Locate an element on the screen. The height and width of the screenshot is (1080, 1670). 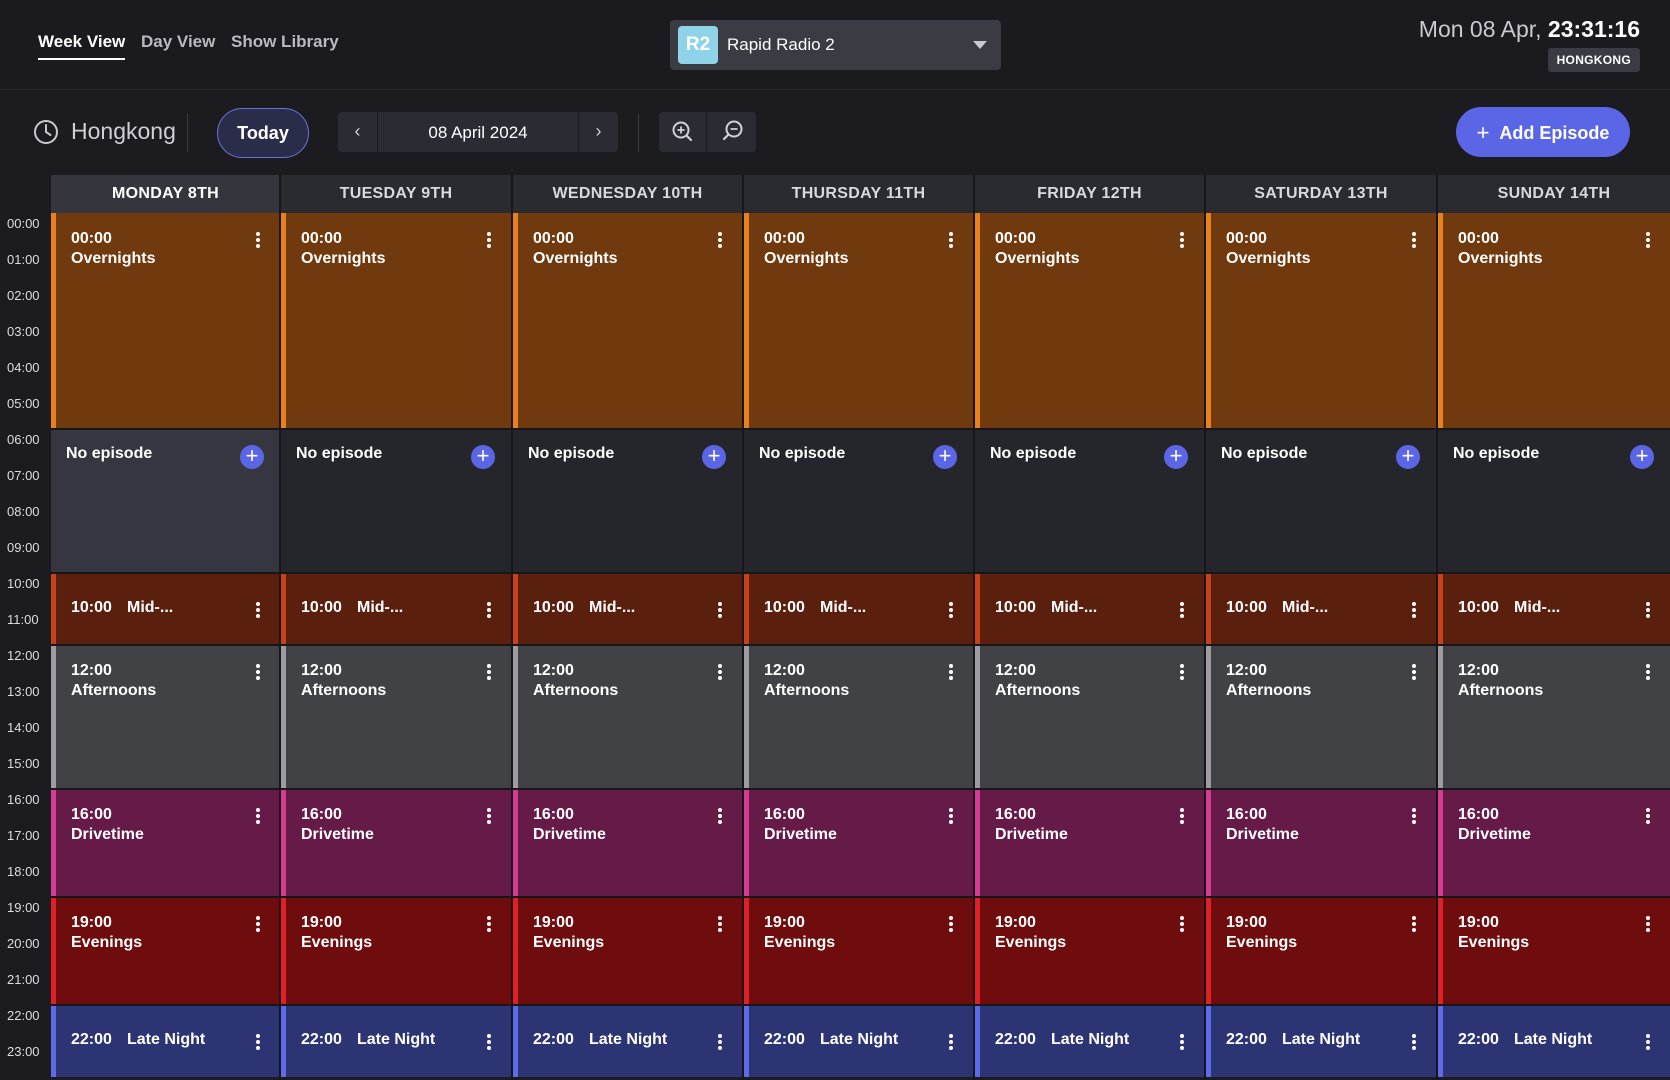
tab-show-library: Show Library is located at coordinates (285, 42).